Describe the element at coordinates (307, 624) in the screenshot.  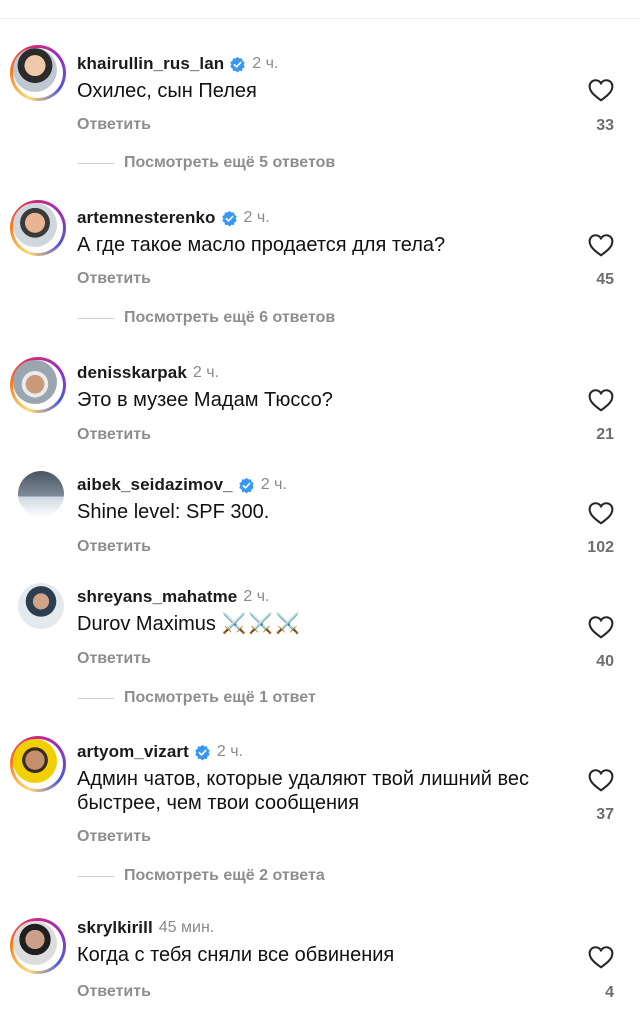
I see `comment-text: Durov Maximus ⚔️⚔️⚔️` at that location.